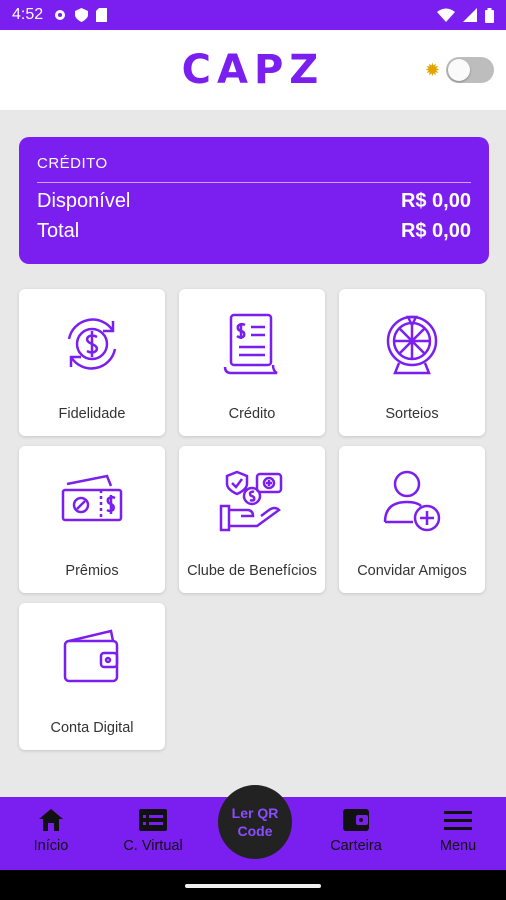 The height and width of the screenshot is (900, 506). Describe the element at coordinates (51, 820) in the screenshot. I see `home-icon` at that location.